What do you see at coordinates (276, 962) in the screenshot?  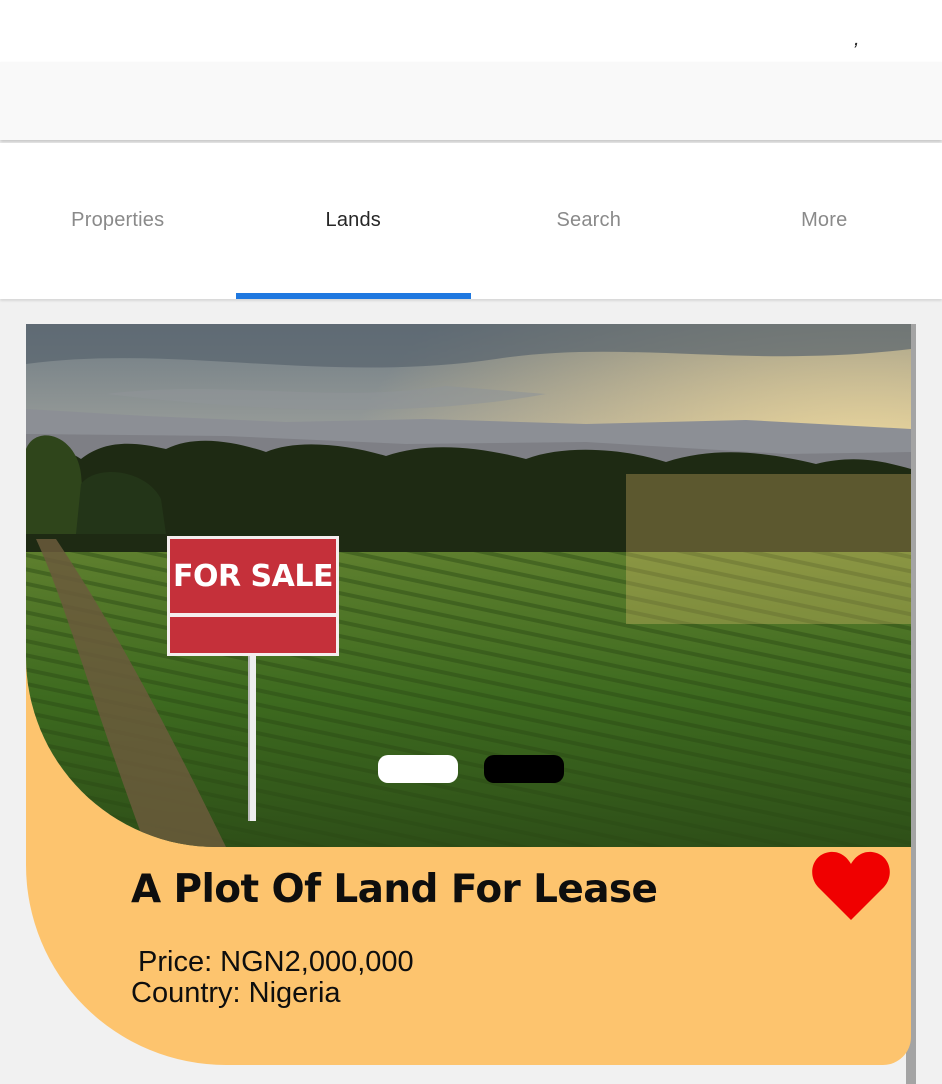 I see `listing-price: Price: NGN2,000,000` at bounding box center [276, 962].